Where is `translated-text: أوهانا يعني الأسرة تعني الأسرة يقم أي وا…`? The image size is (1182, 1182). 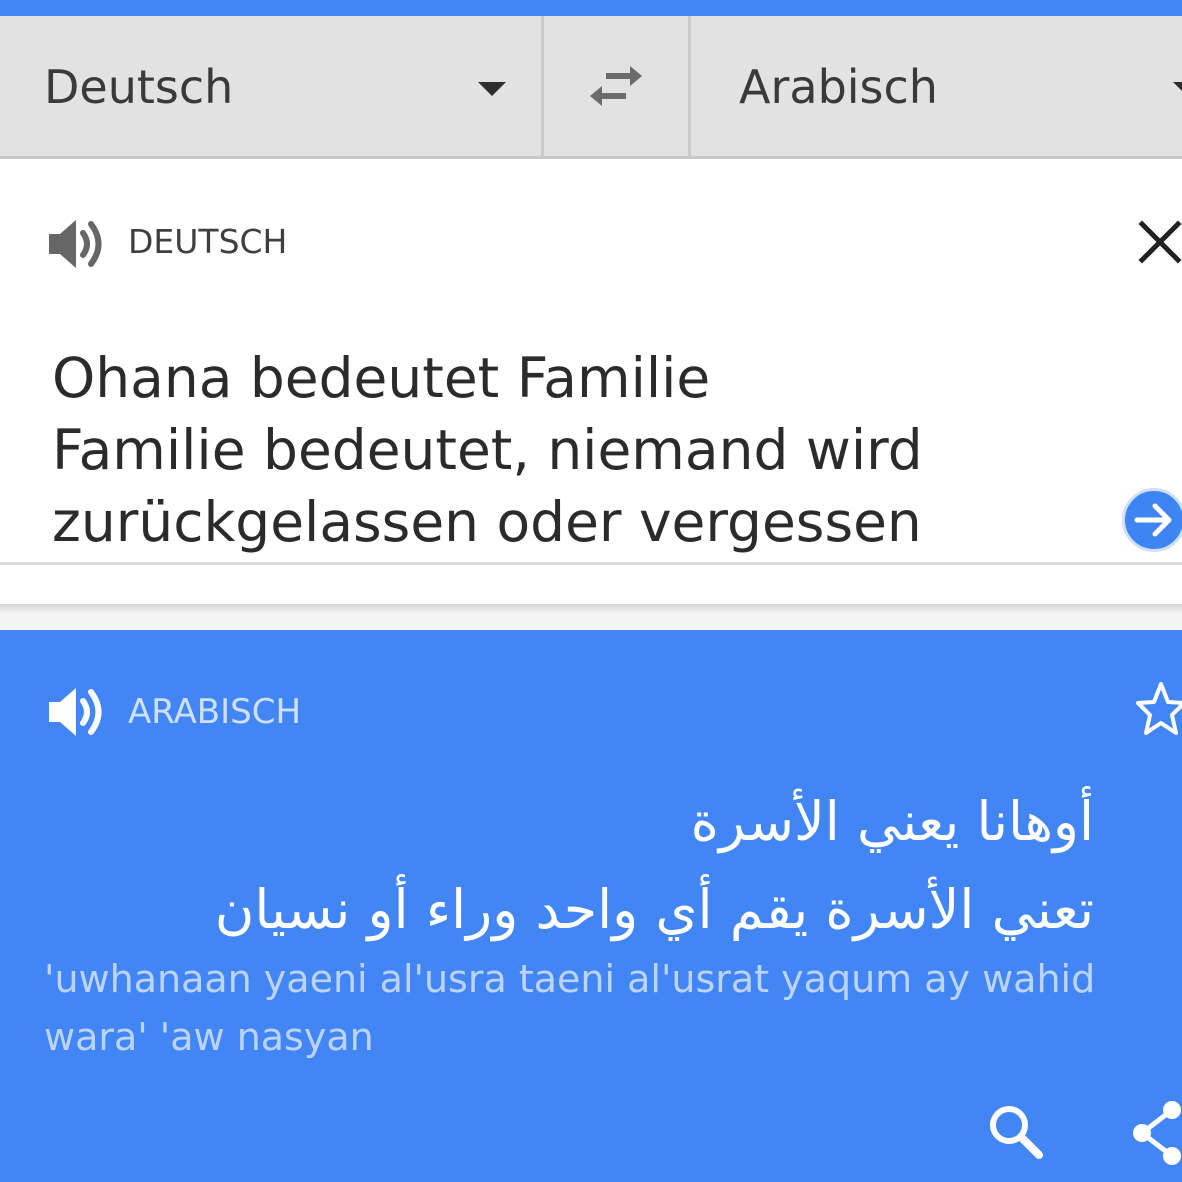 translated-text: أوهانا يعني الأسرة تعني الأسرة يقم أي وا… is located at coordinates (654, 865).